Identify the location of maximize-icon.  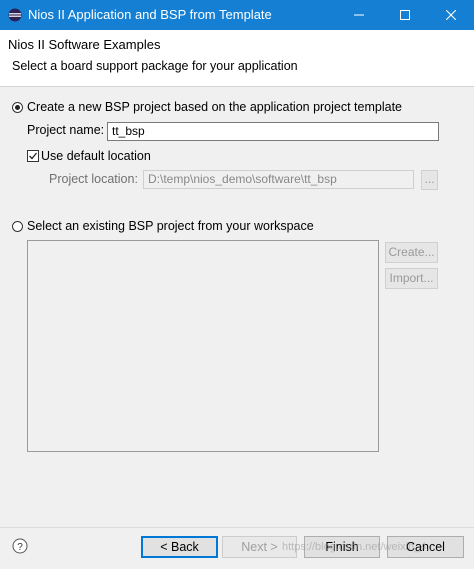
(405, 15).